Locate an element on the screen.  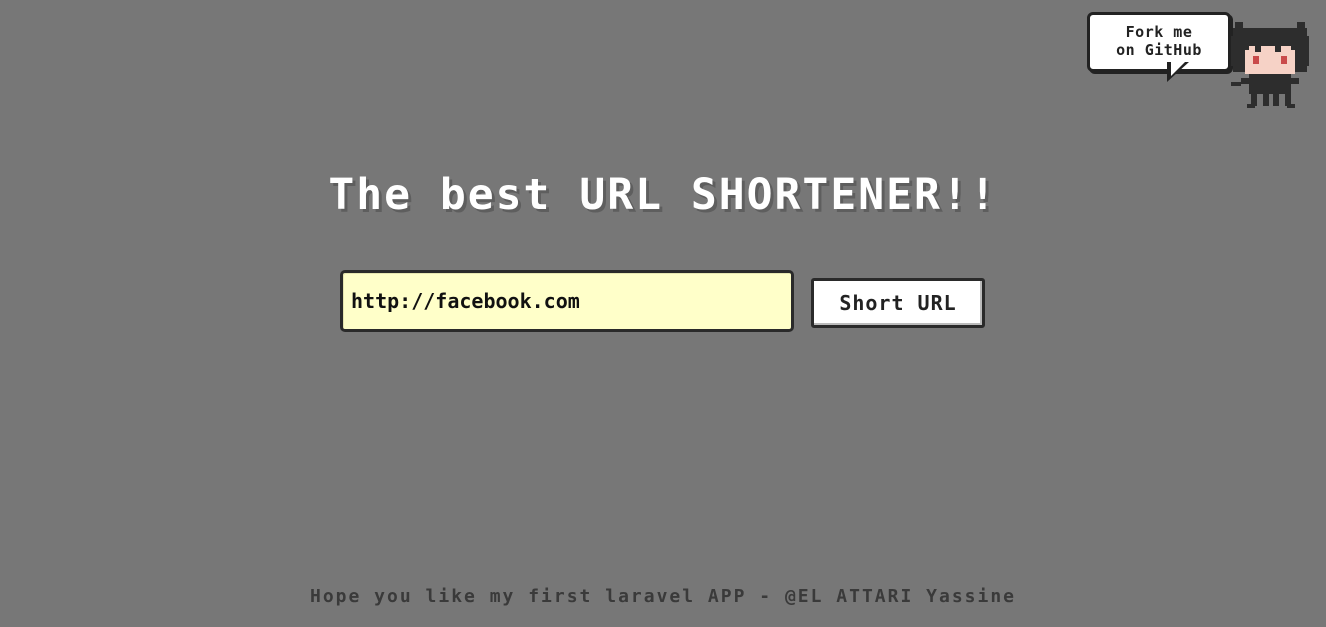
fork-me-line-2: on GitHub is located at coordinates (1159, 50).